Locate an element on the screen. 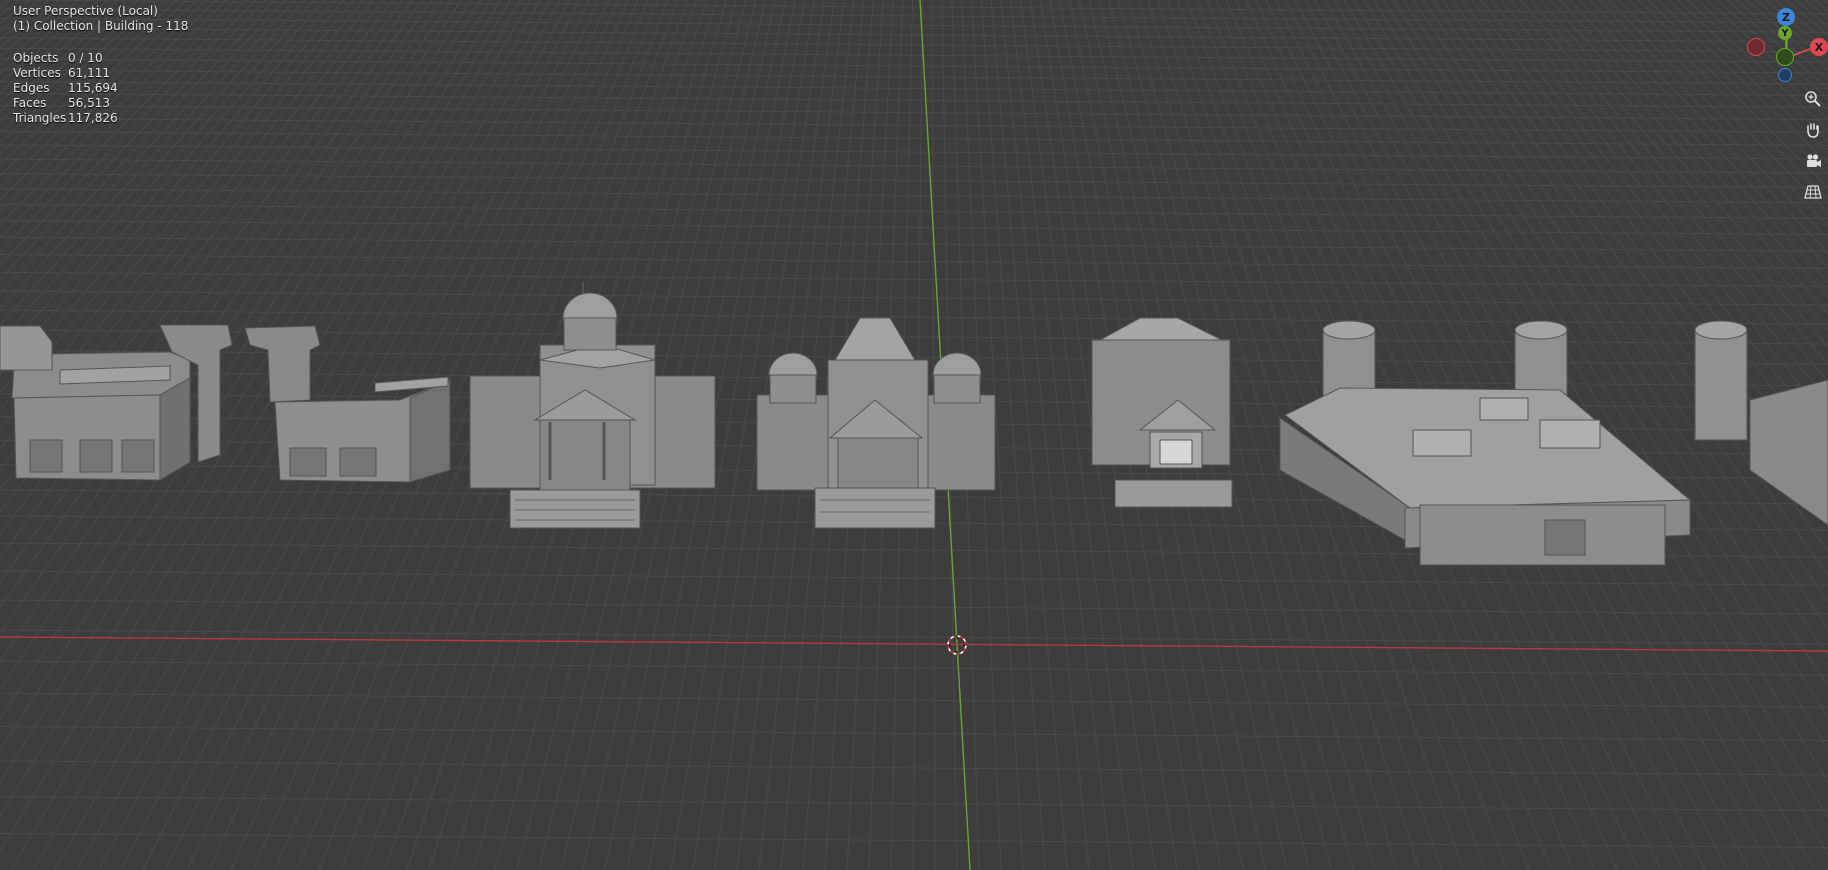 This screenshot has width=1828, height=870. gizmo-x-axis: X is located at coordinates (1819, 47).